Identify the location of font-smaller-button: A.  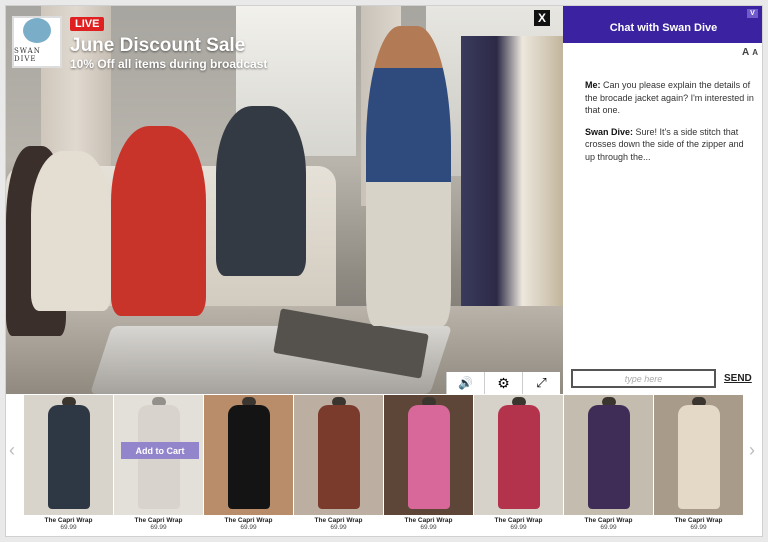
(755, 52).